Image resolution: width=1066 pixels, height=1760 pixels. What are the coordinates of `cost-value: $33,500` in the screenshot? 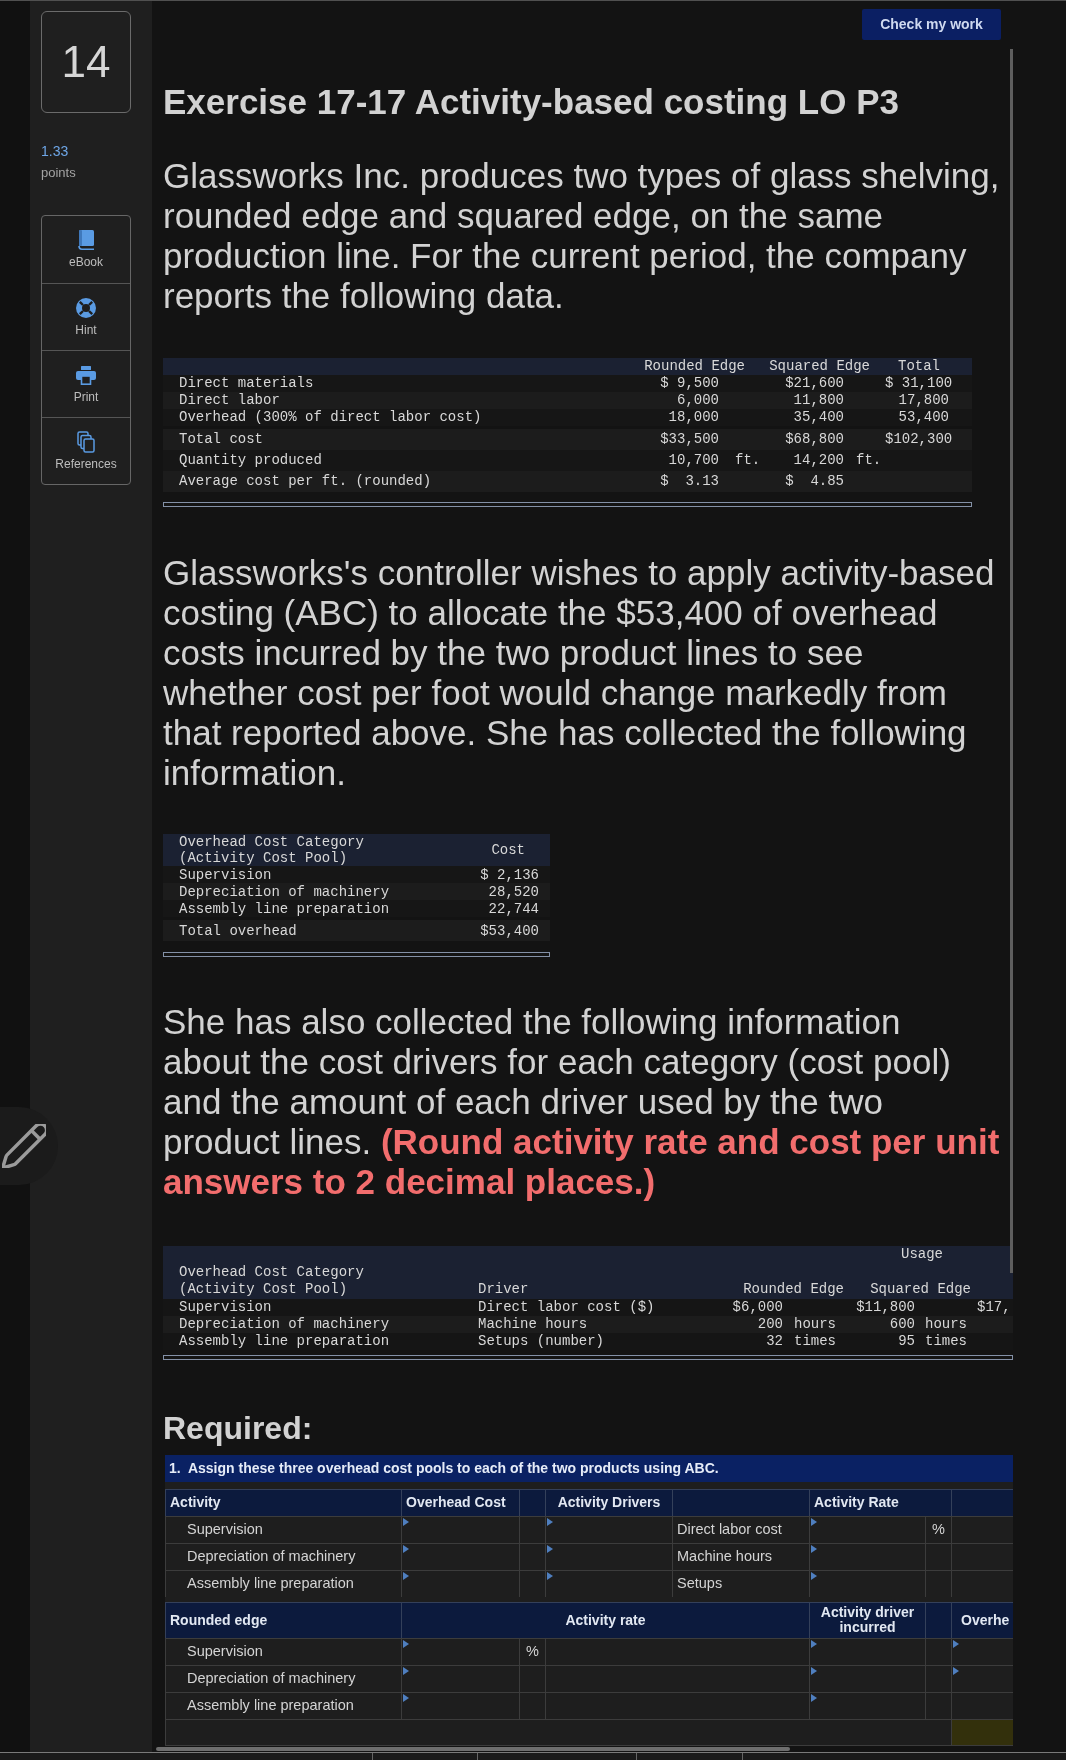 It's located at (689, 439).